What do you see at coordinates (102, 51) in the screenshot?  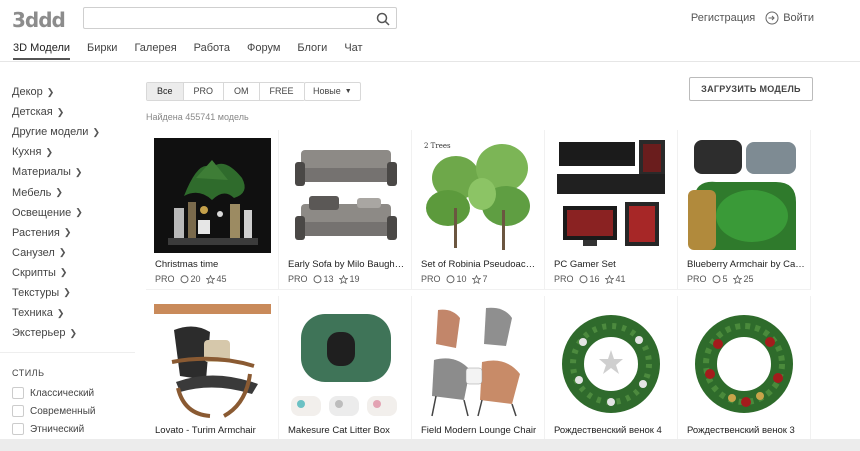 I see `nav-item-tags: Бирки` at bounding box center [102, 51].